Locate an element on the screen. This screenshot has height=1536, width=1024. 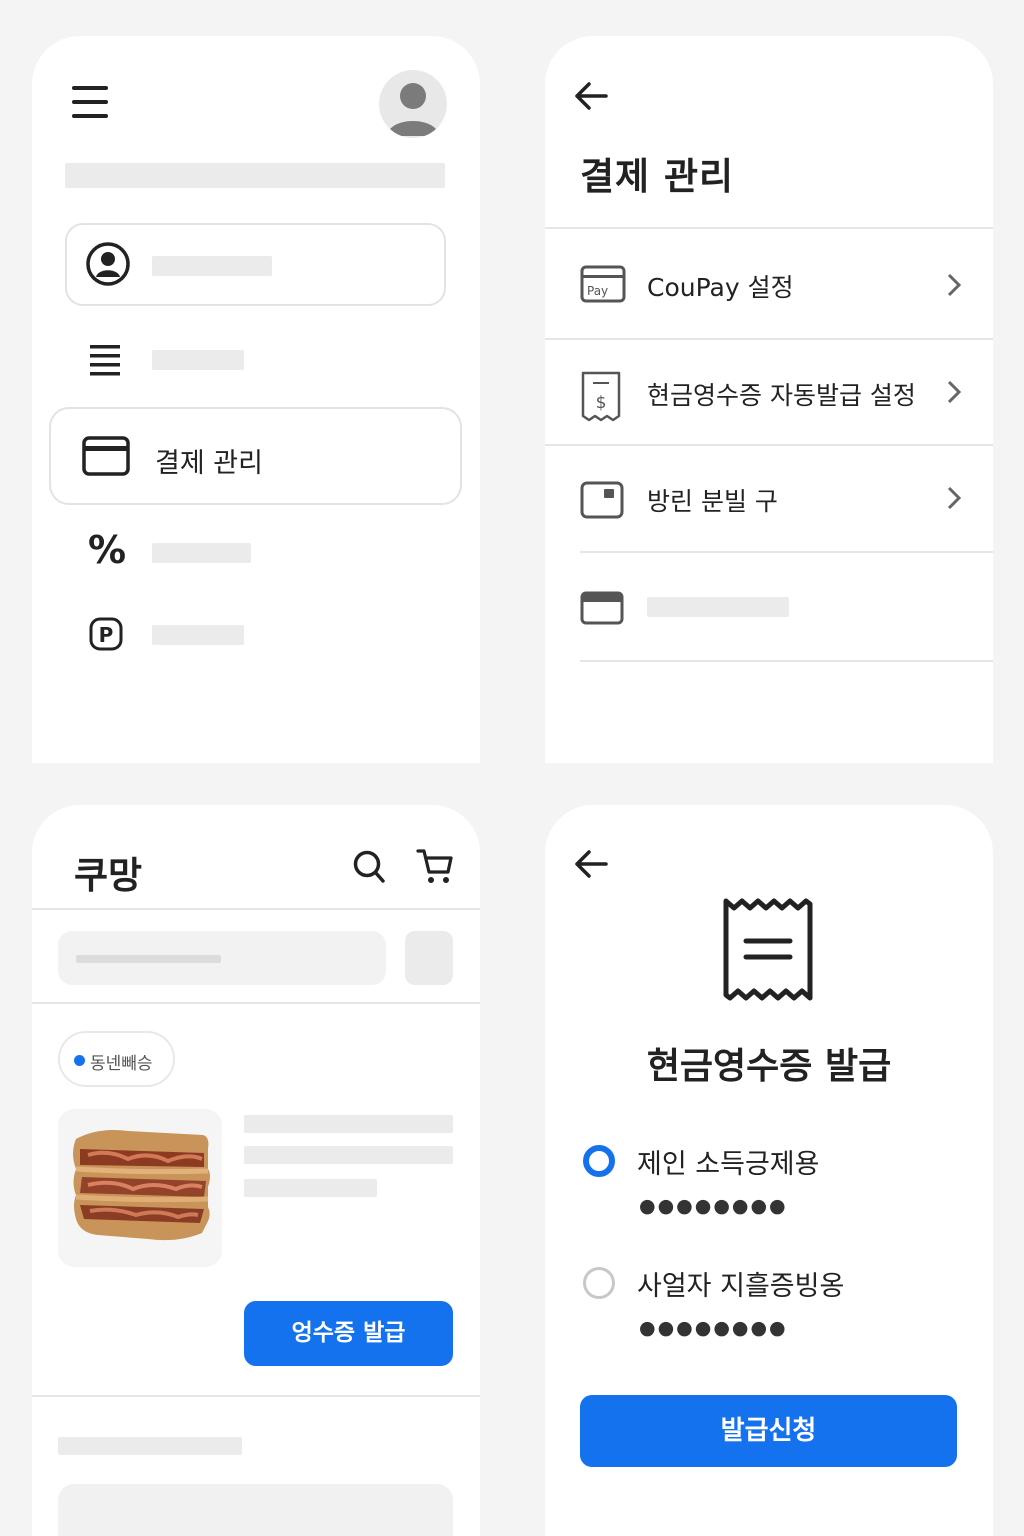
option-label: 사얼자 지흘증빙옹 is located at coordinates (741, 1286).